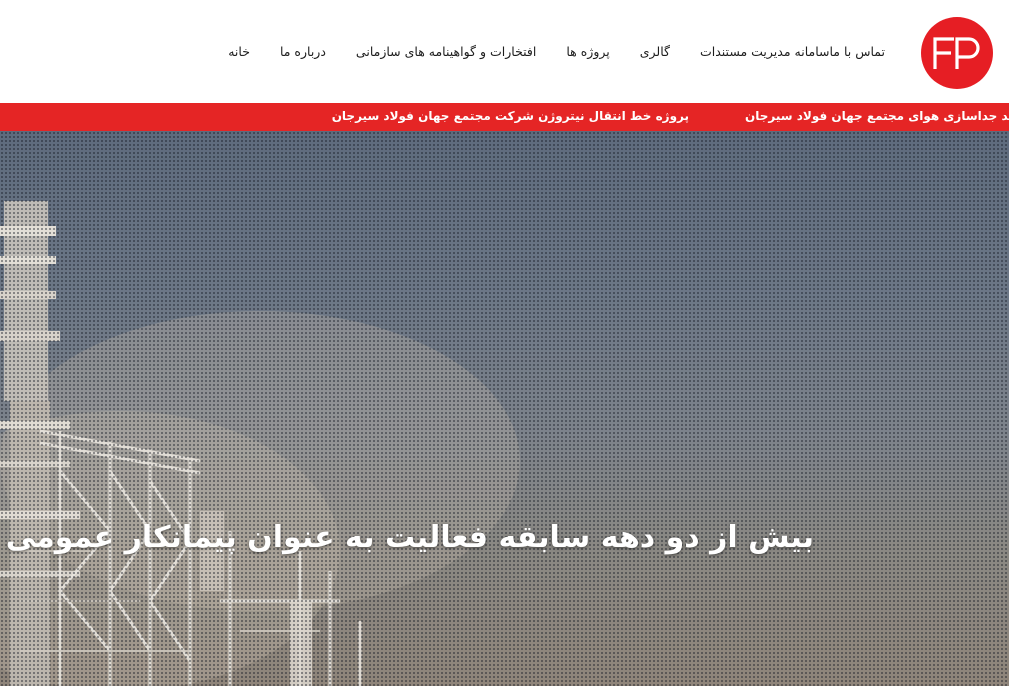 The width and height of the screenshot is (1009, 686). I want to click on nav-certificates: افتخارات و گواهینامه های سازمانی, so click(446, 52).